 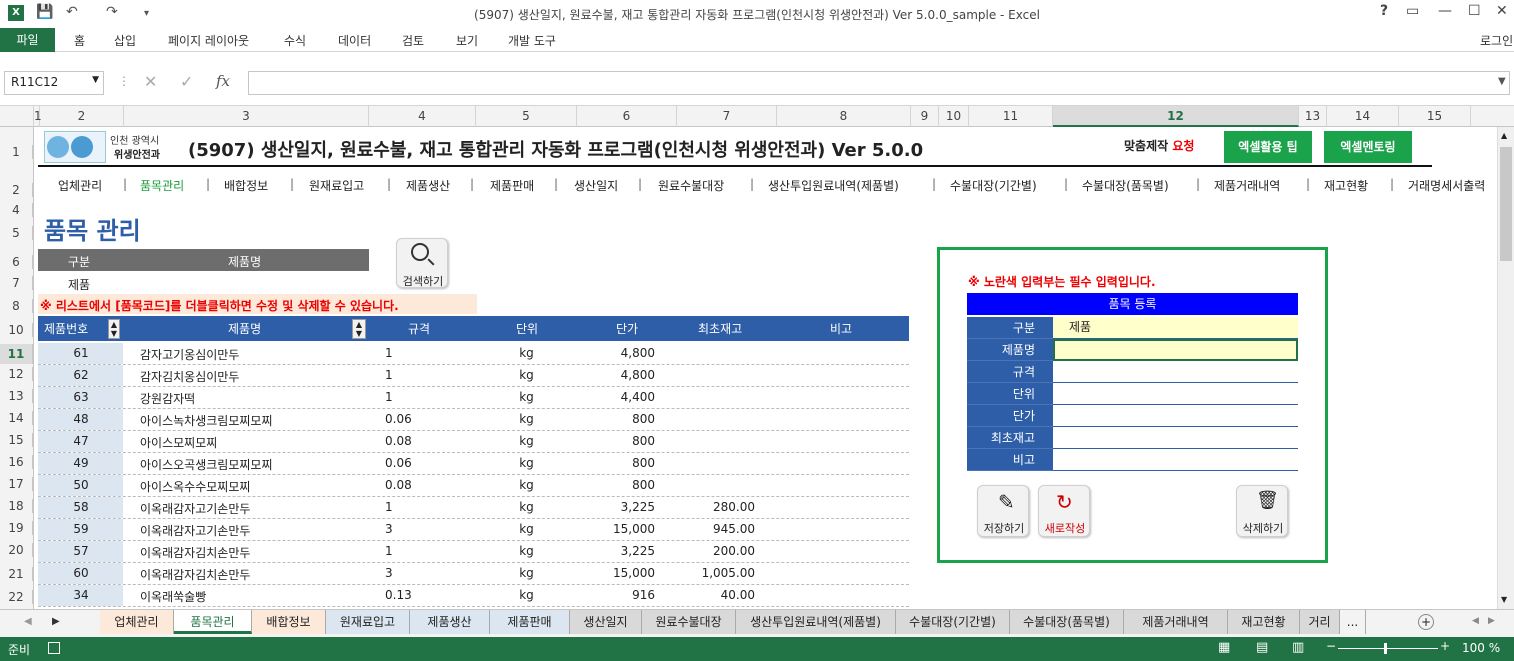 I want to click on nav-item-production: 제품생산, so click(x=428, y=185).